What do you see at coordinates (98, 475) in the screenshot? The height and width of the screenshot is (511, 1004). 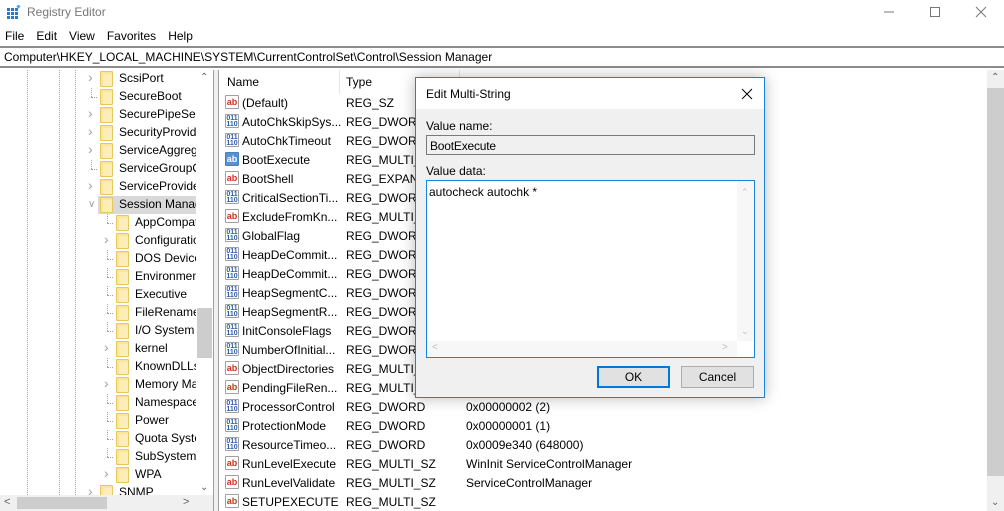 I see `tree-item: › WPA` at bounding box center [98, 475].